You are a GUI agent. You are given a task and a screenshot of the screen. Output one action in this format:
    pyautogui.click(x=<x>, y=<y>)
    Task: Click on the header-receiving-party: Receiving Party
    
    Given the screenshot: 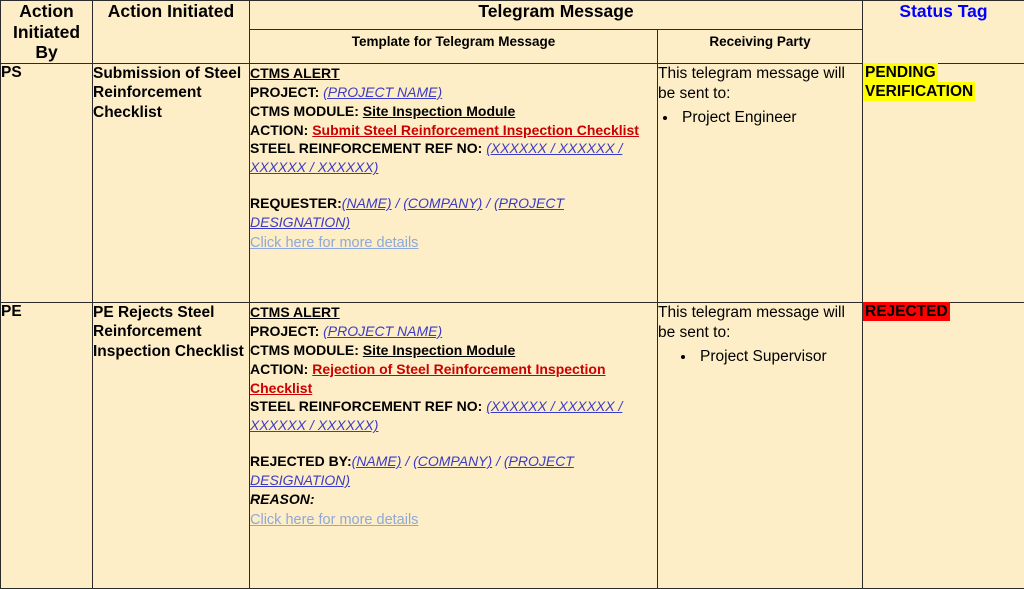 What is the action you would take?
    pyautogui.click(x=760, y=47)
    